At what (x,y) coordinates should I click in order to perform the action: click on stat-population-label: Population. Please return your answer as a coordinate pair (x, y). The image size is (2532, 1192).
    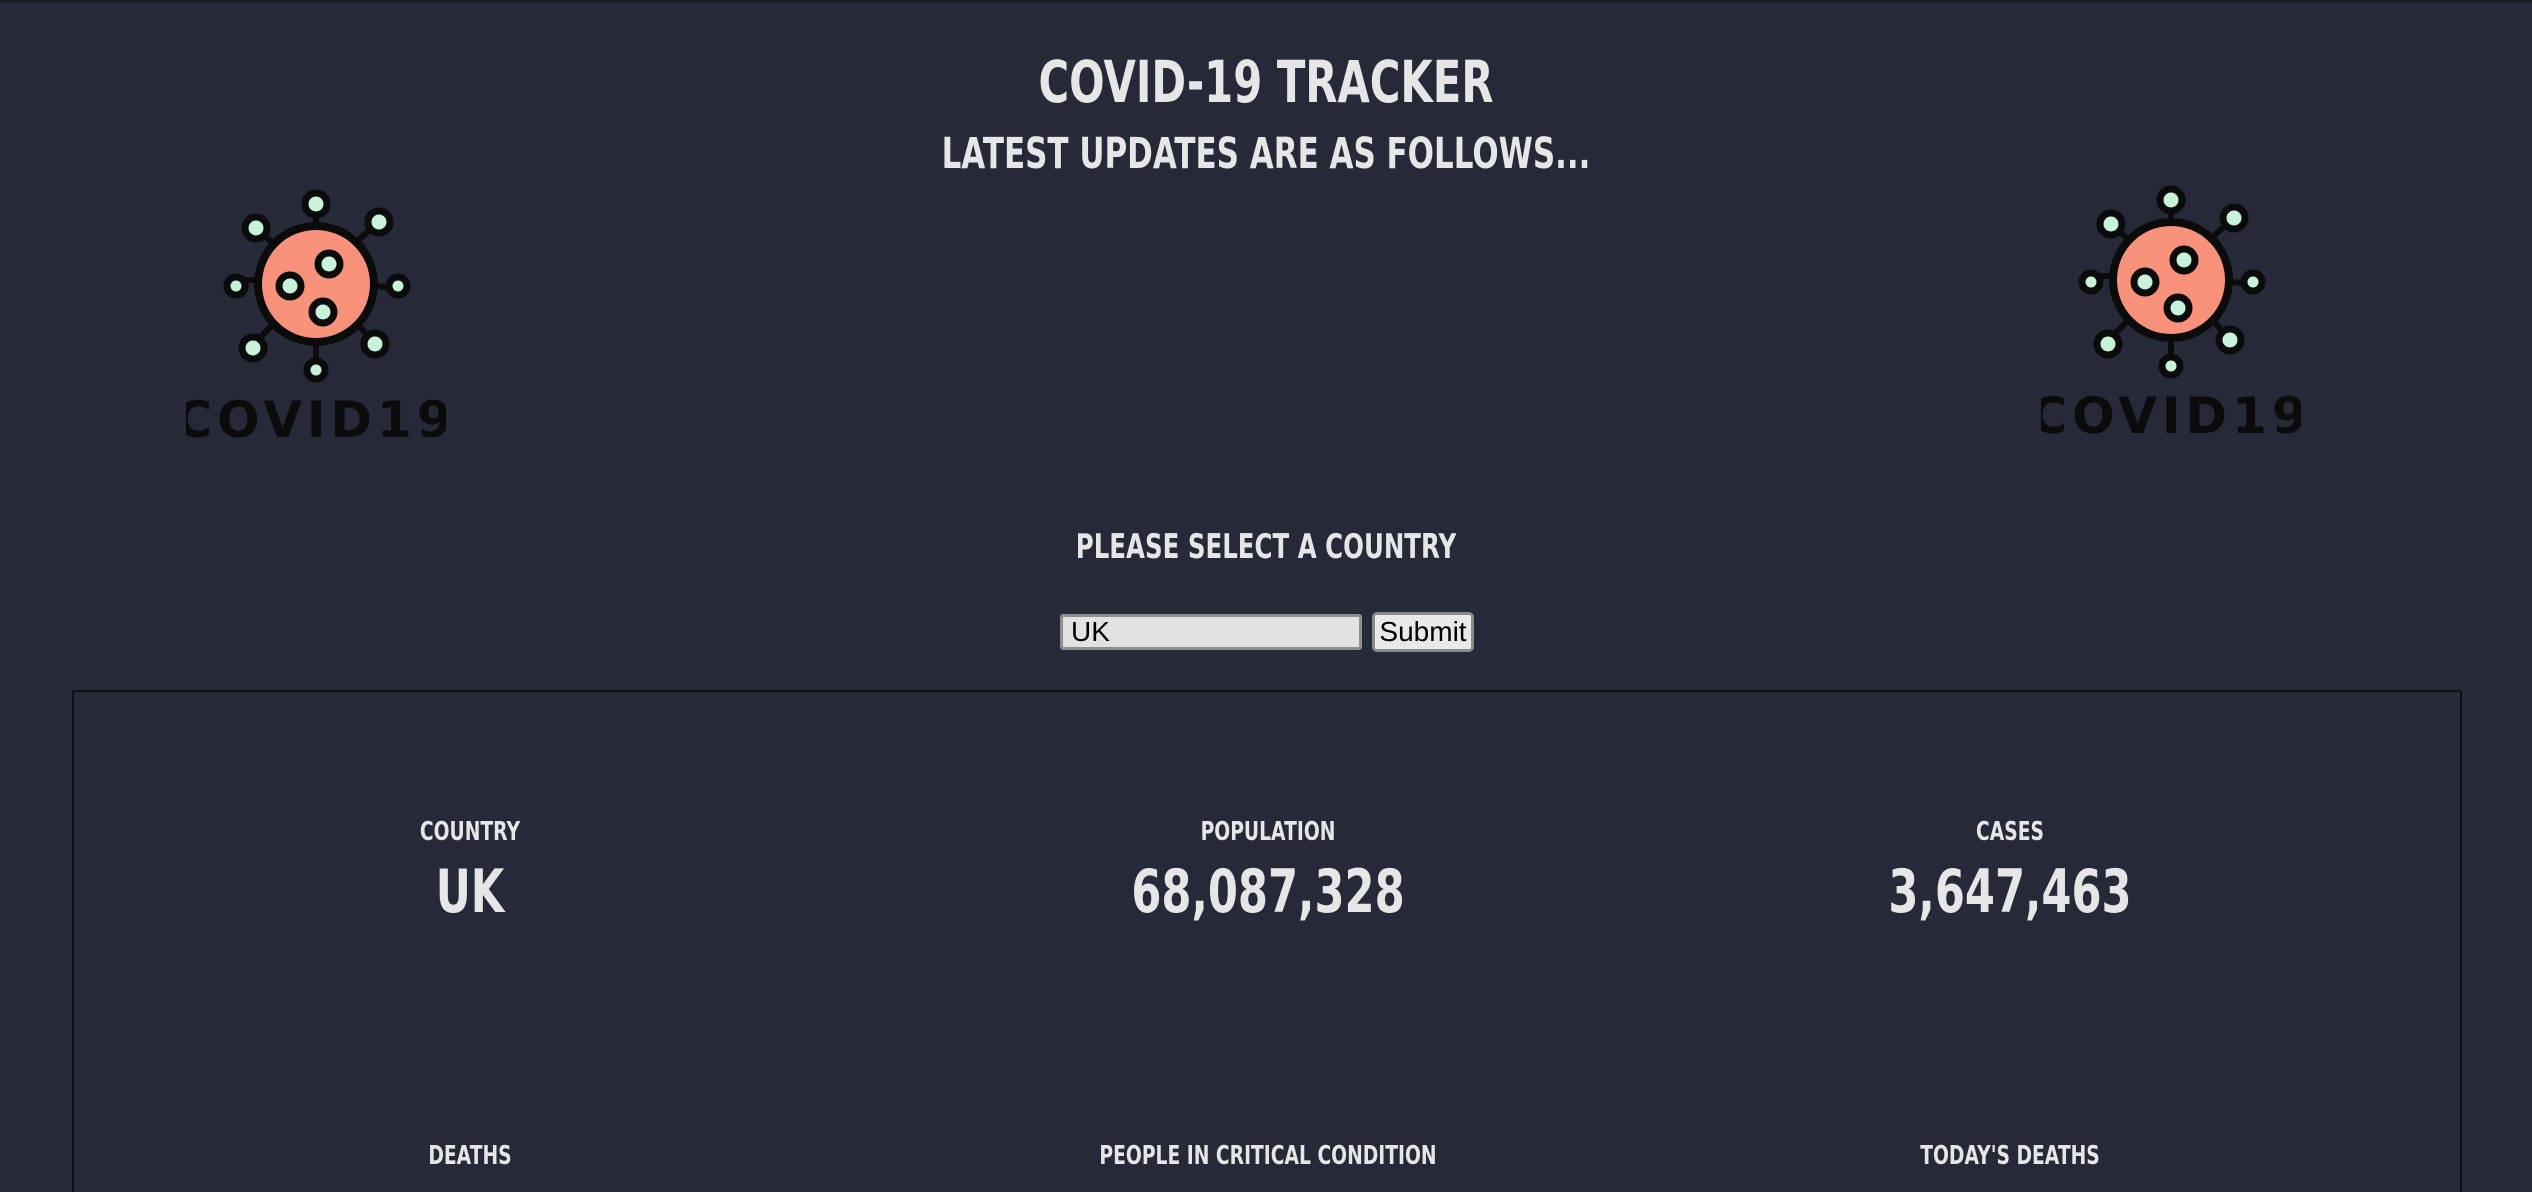
    Looking at the image, I should click on (1268, 832).